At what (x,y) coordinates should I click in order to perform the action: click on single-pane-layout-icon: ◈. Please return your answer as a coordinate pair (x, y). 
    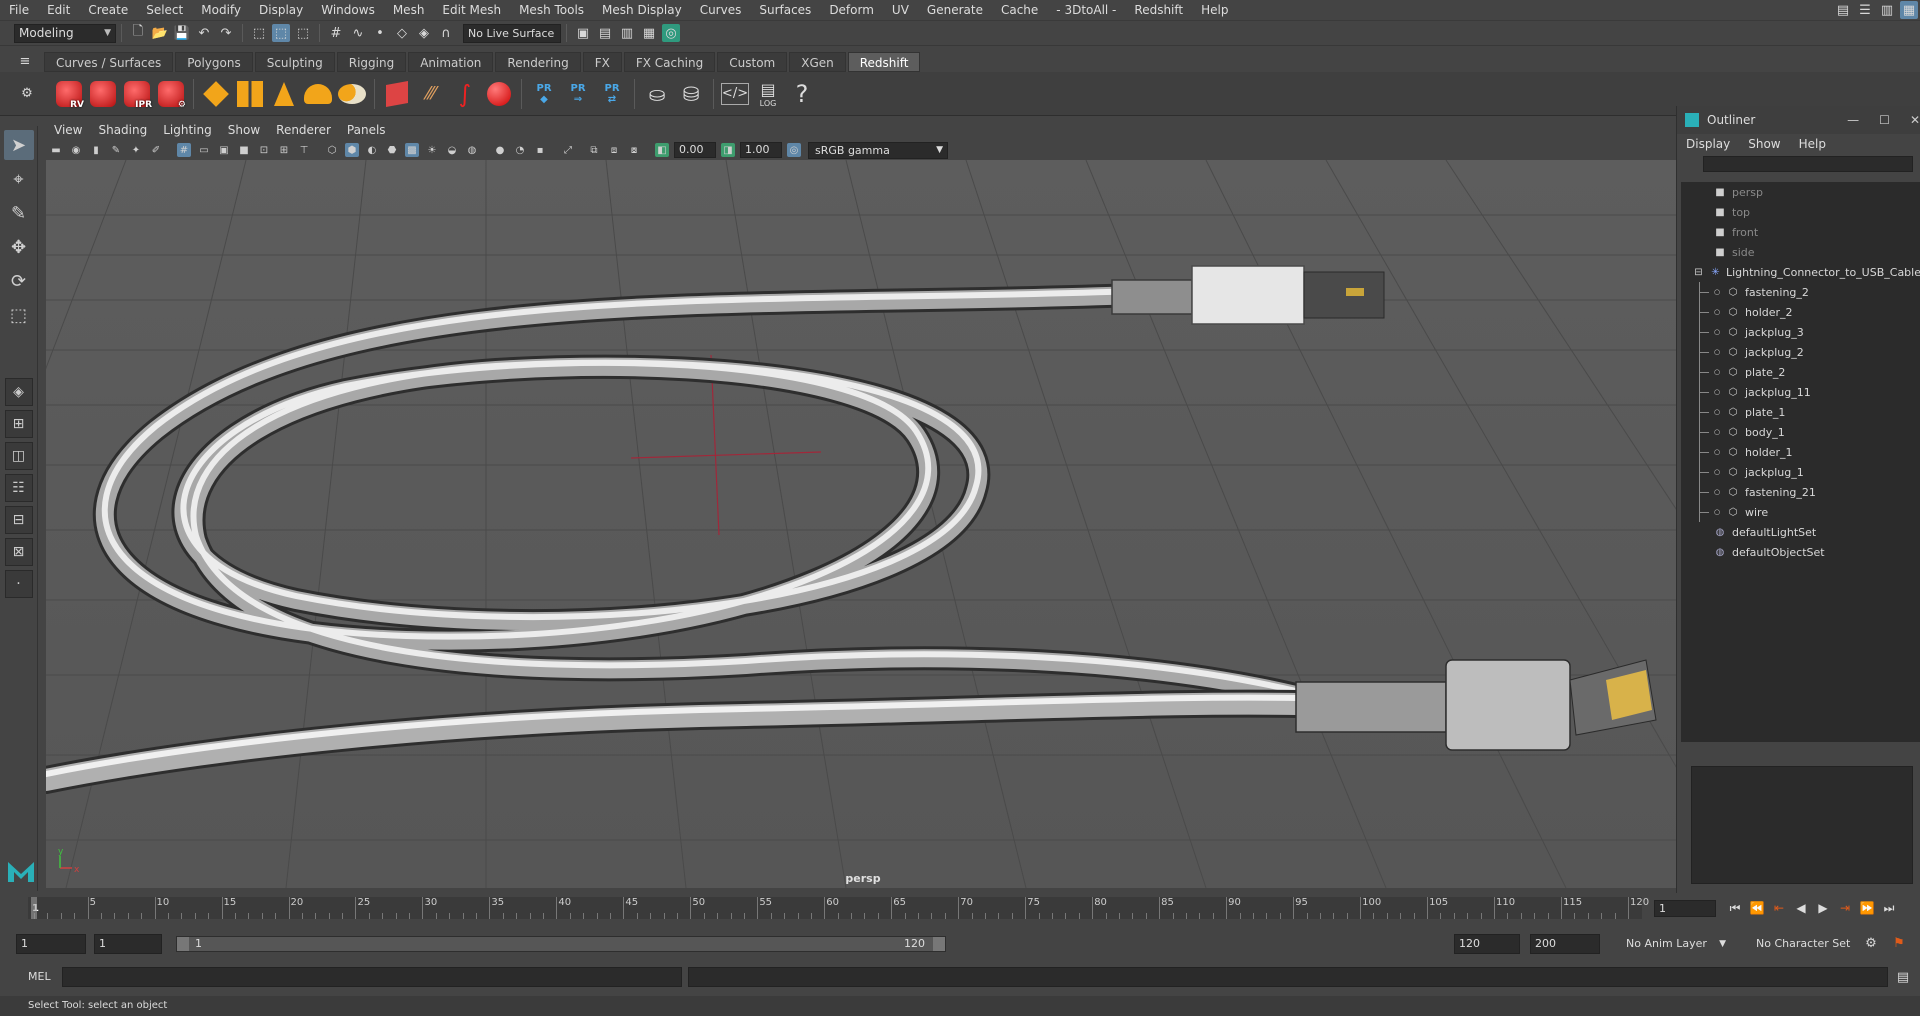
    Looking at the image, I should click on (18, 392).